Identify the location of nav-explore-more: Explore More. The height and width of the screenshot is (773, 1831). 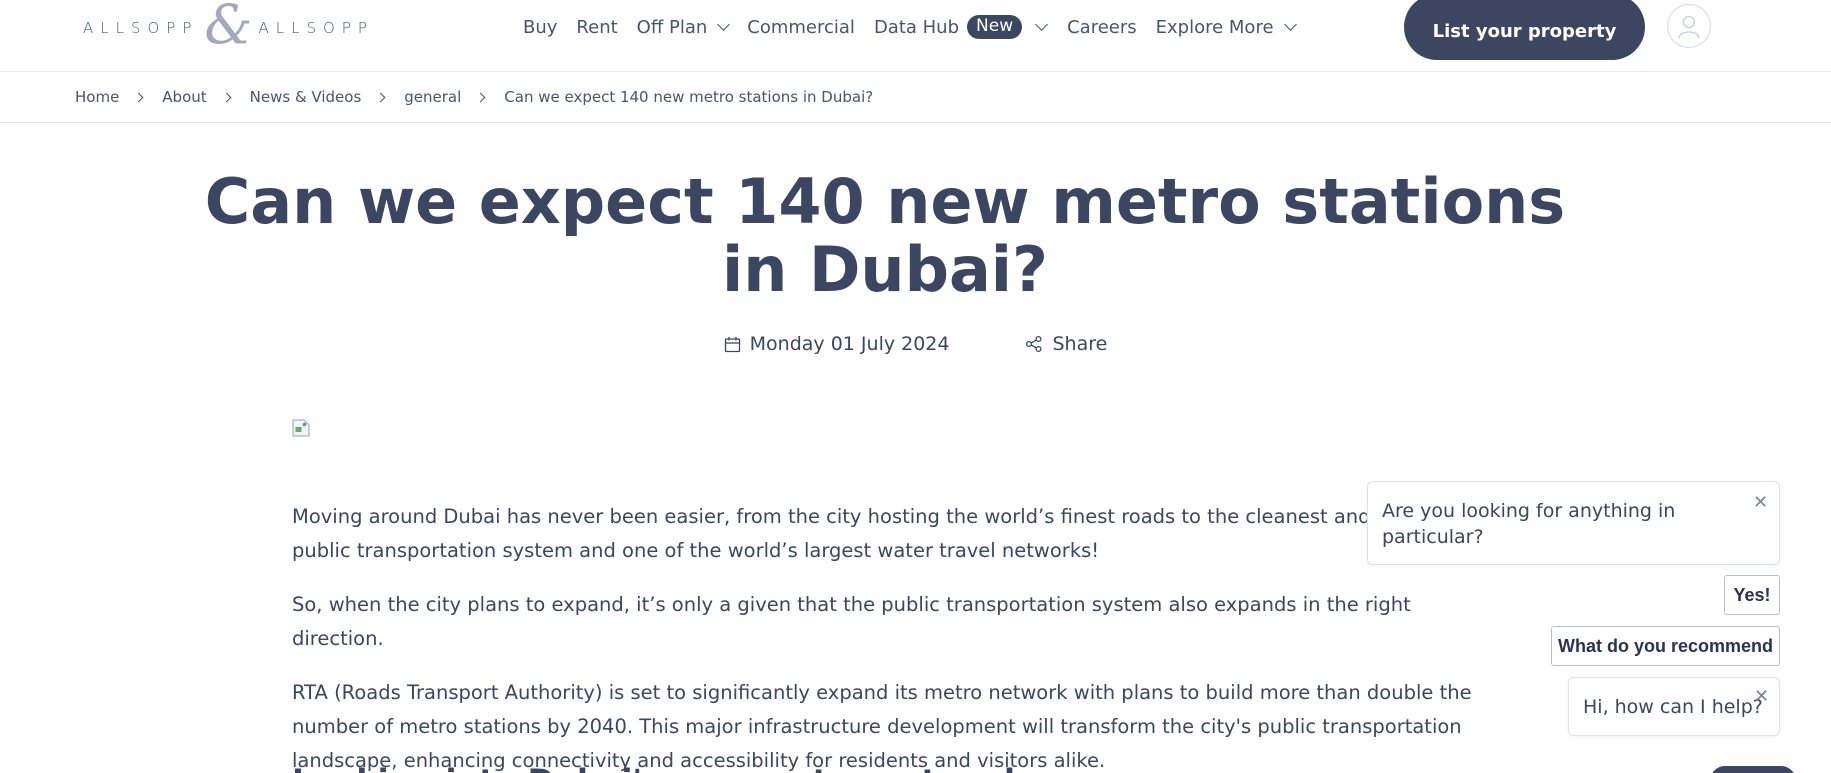
(1226, 27).